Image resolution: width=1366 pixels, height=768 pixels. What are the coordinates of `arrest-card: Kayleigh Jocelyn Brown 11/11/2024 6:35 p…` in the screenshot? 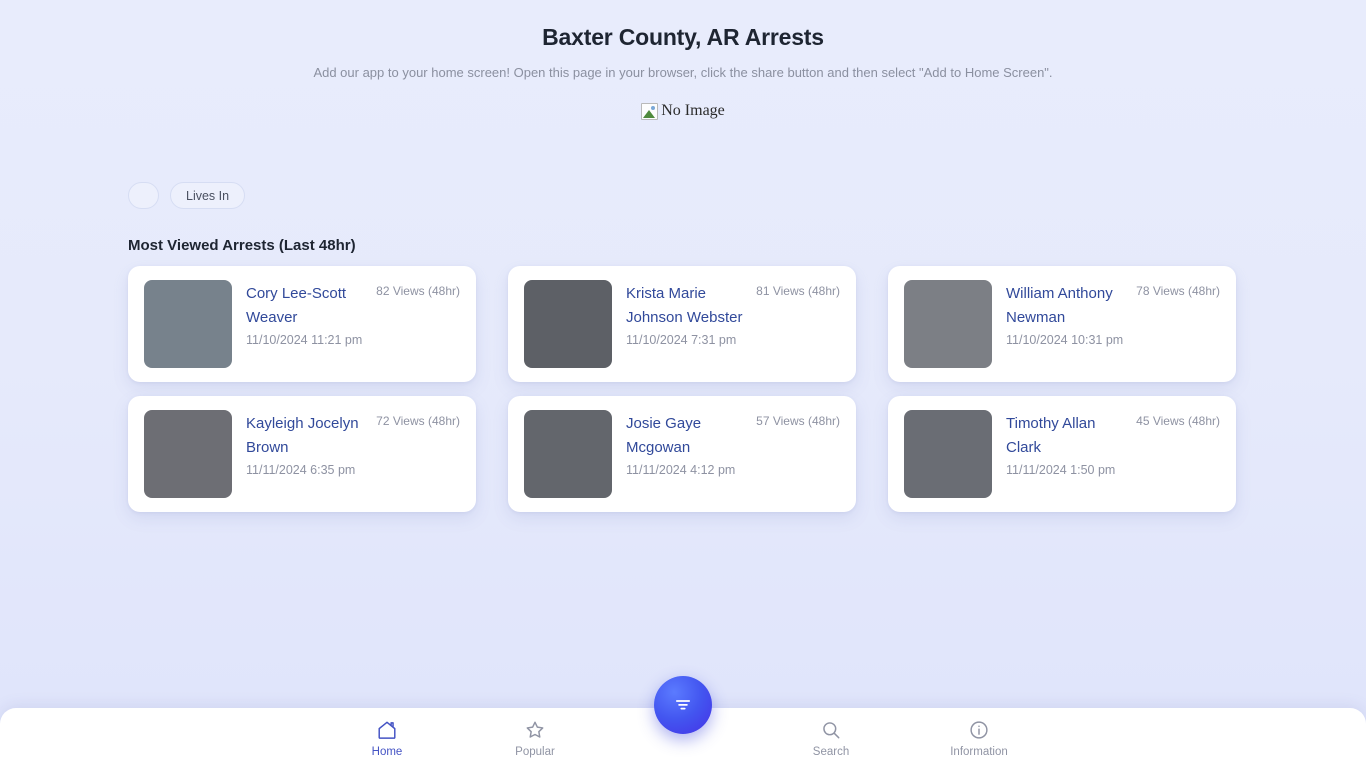 It's located at (302, 454).